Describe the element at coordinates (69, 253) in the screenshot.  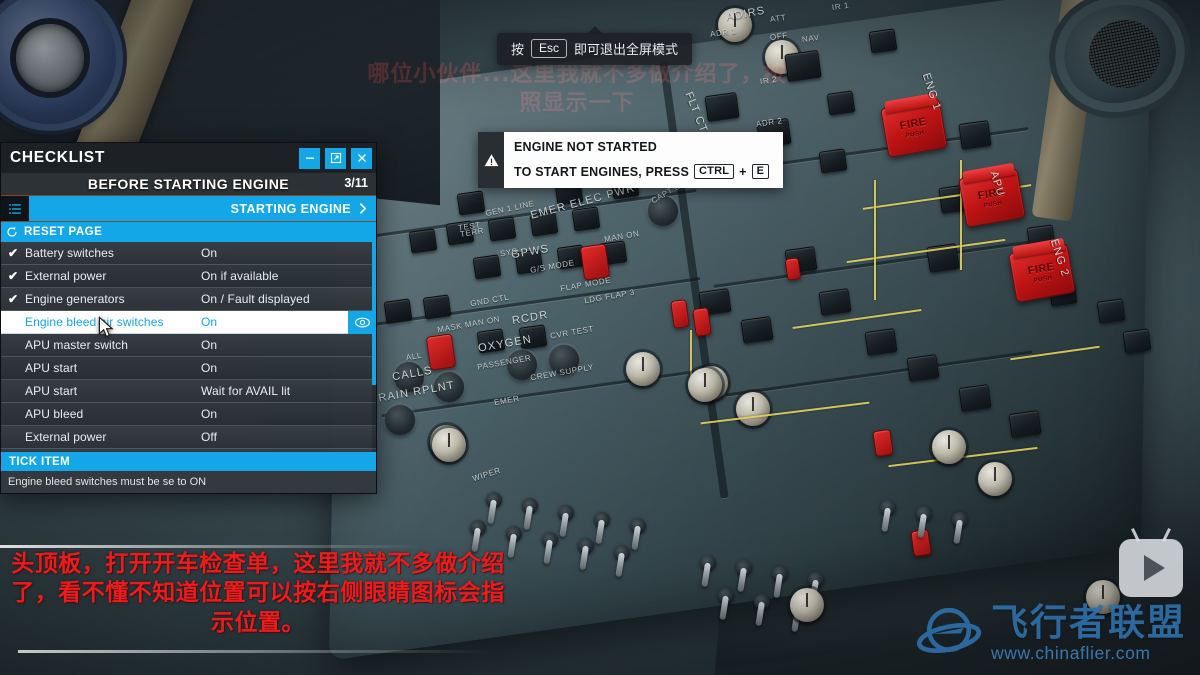
I see `checklist-item-name: Battery switches` at that location.